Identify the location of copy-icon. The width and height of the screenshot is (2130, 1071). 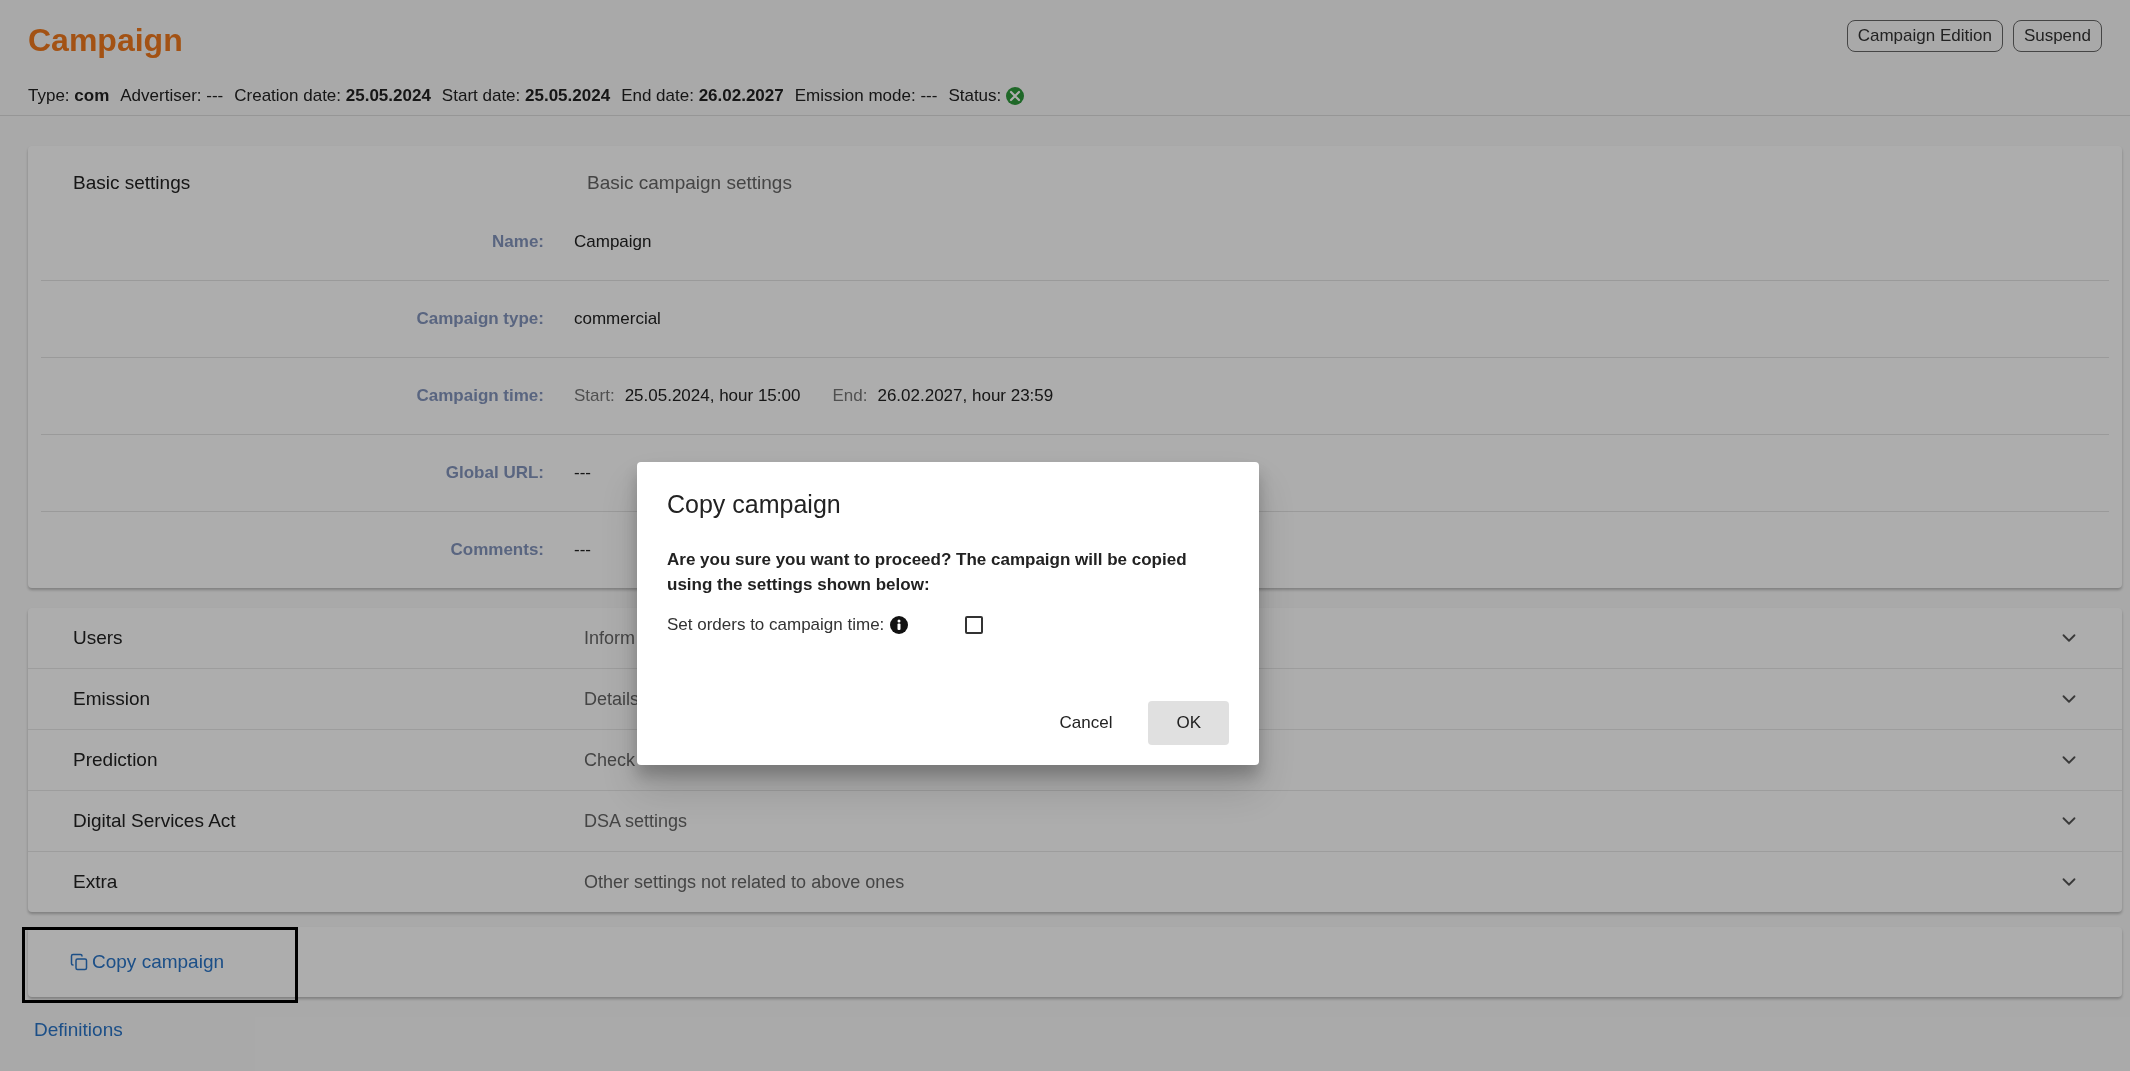
(79, 962).